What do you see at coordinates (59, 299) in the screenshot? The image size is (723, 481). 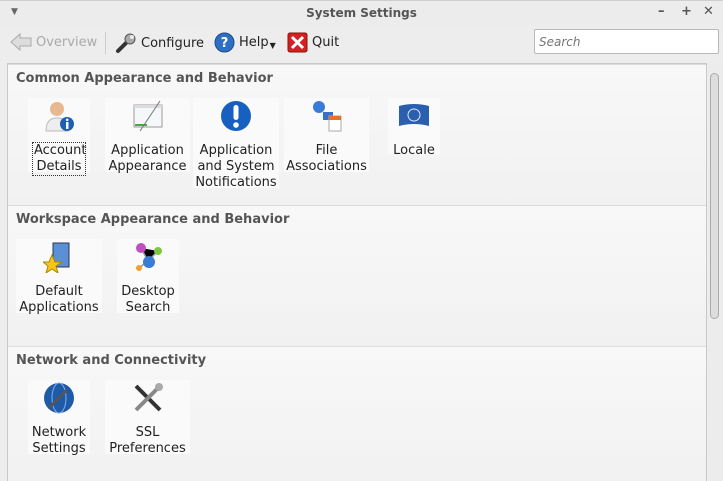 I see `item-label: Default Applications` at bounding box center [59, 299].